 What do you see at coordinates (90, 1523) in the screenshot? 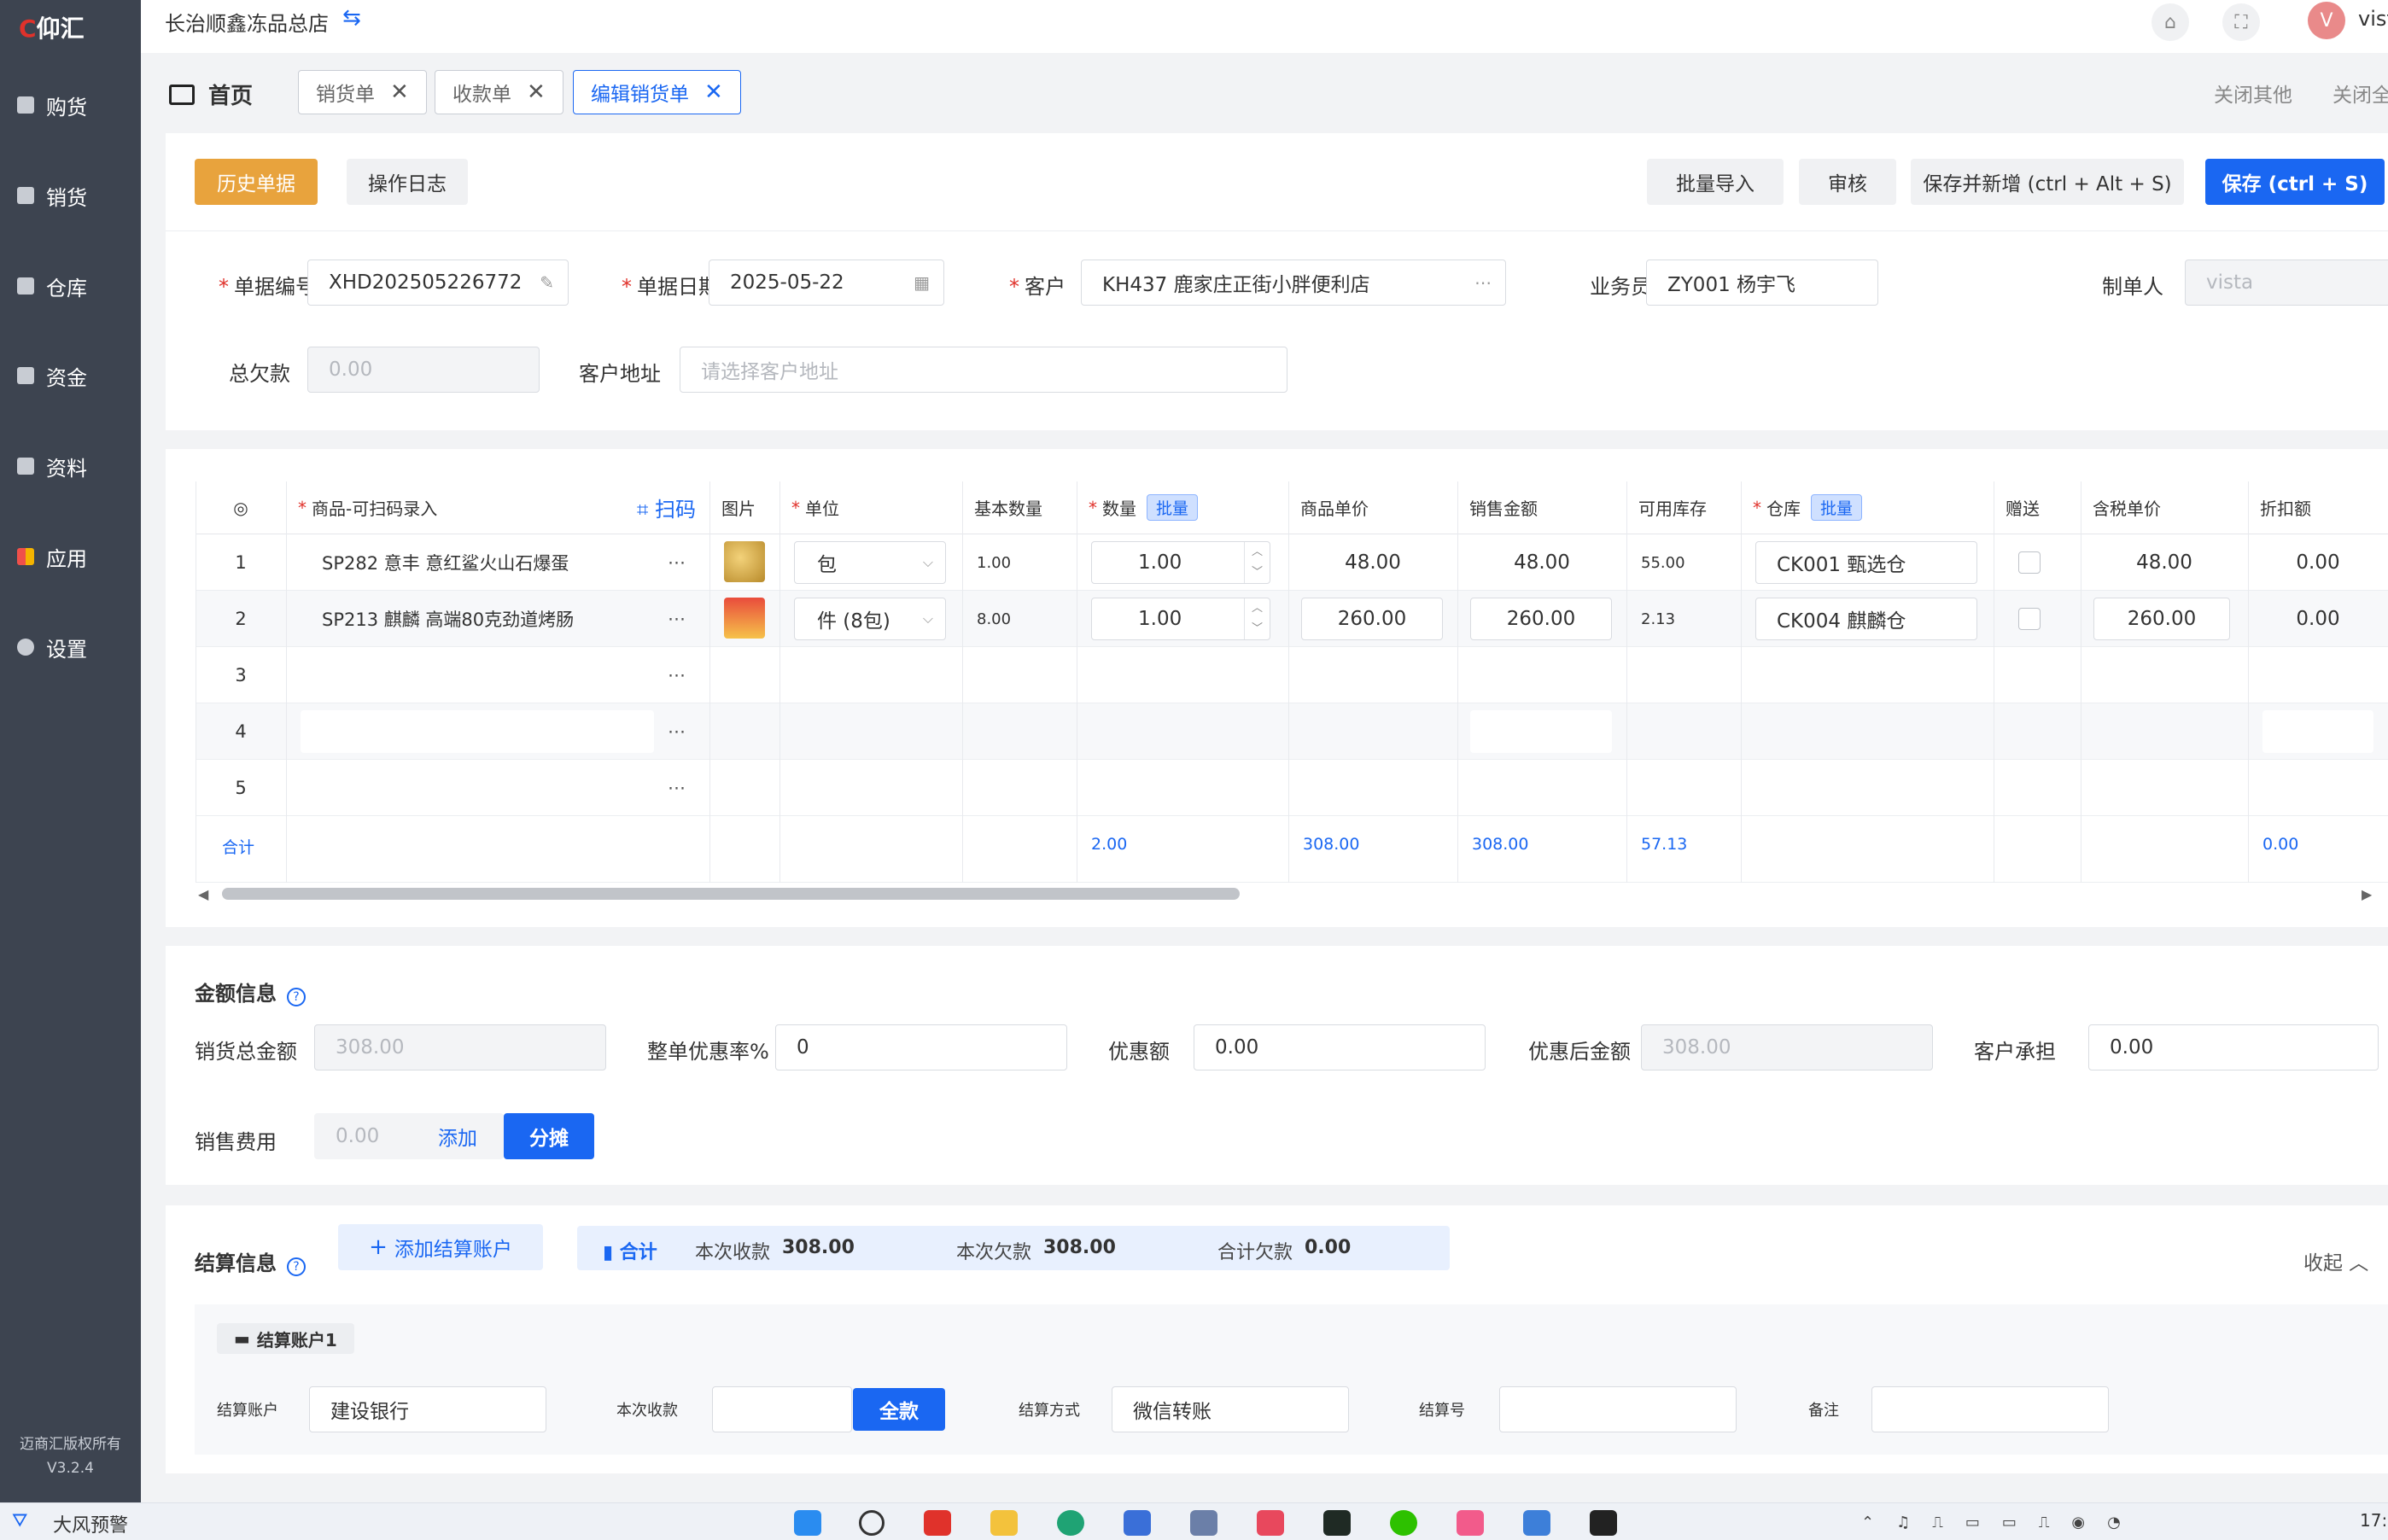
I see `weather-alert: 大风预警` at bounding box center [90, 1523].